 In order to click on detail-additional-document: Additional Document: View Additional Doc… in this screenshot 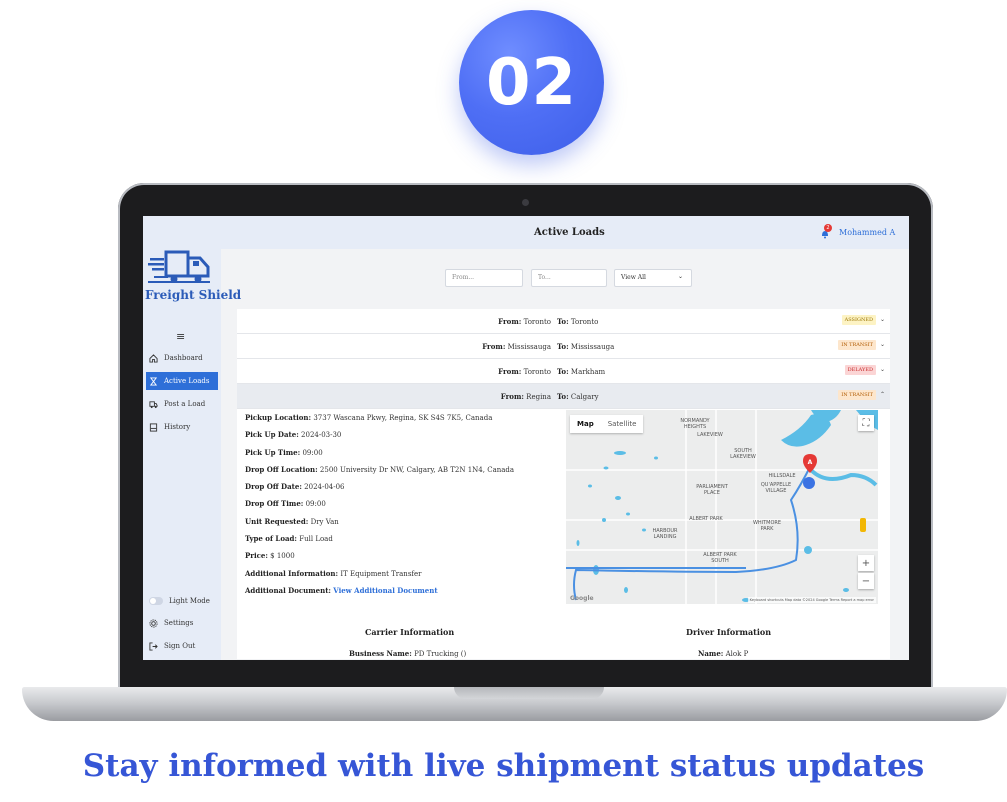, I will do `click(341, 590)`.